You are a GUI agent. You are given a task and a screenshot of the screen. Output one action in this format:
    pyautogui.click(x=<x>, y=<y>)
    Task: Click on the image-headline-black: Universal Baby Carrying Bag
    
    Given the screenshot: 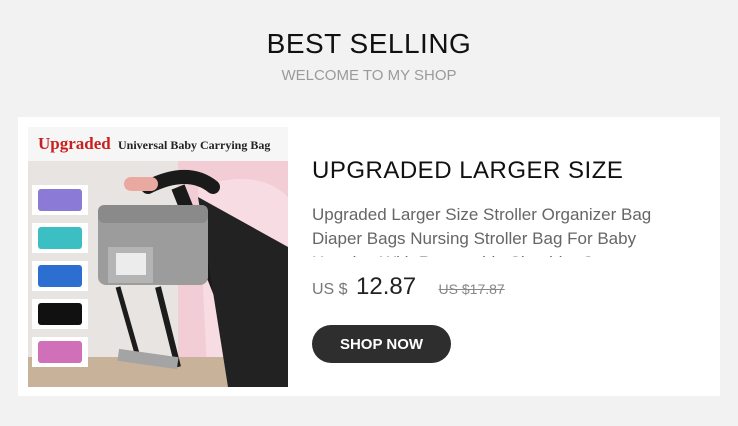 What is the action you would take?
    pyautogui.click(x=194, y=145)
    